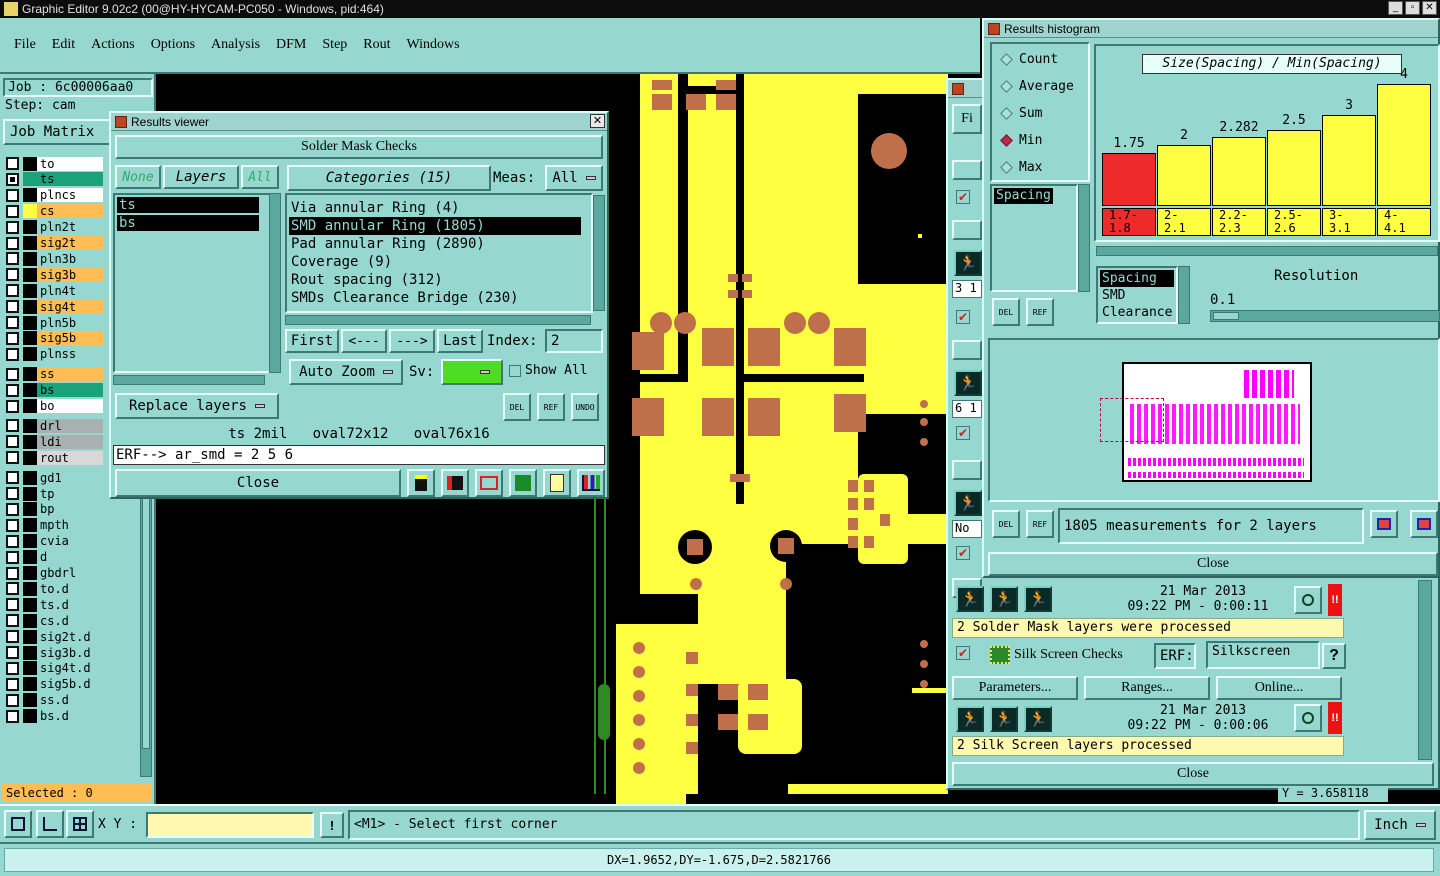 The width and height of the screenshot is (1440, 876). I want to click on categories-button: Categories (15), so click(389, 178).